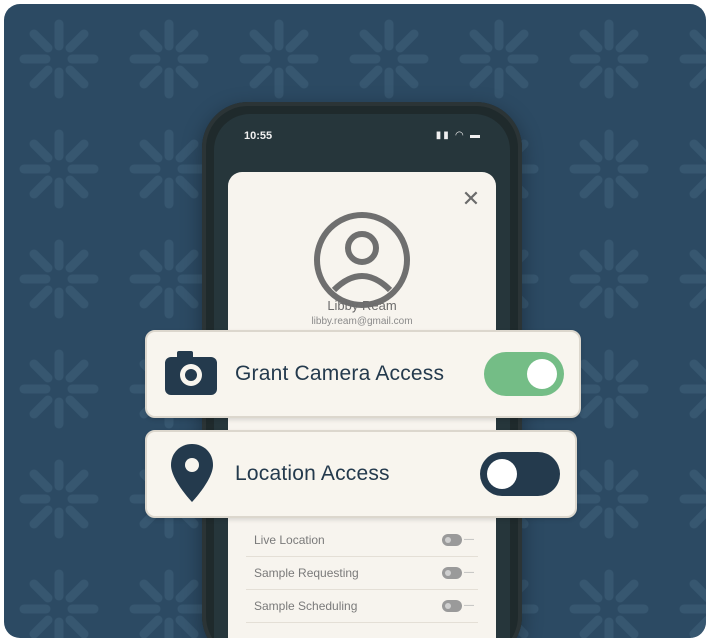 The image size is (706, 638). I want to click on list-item: Live Location —, so click(362, 540).